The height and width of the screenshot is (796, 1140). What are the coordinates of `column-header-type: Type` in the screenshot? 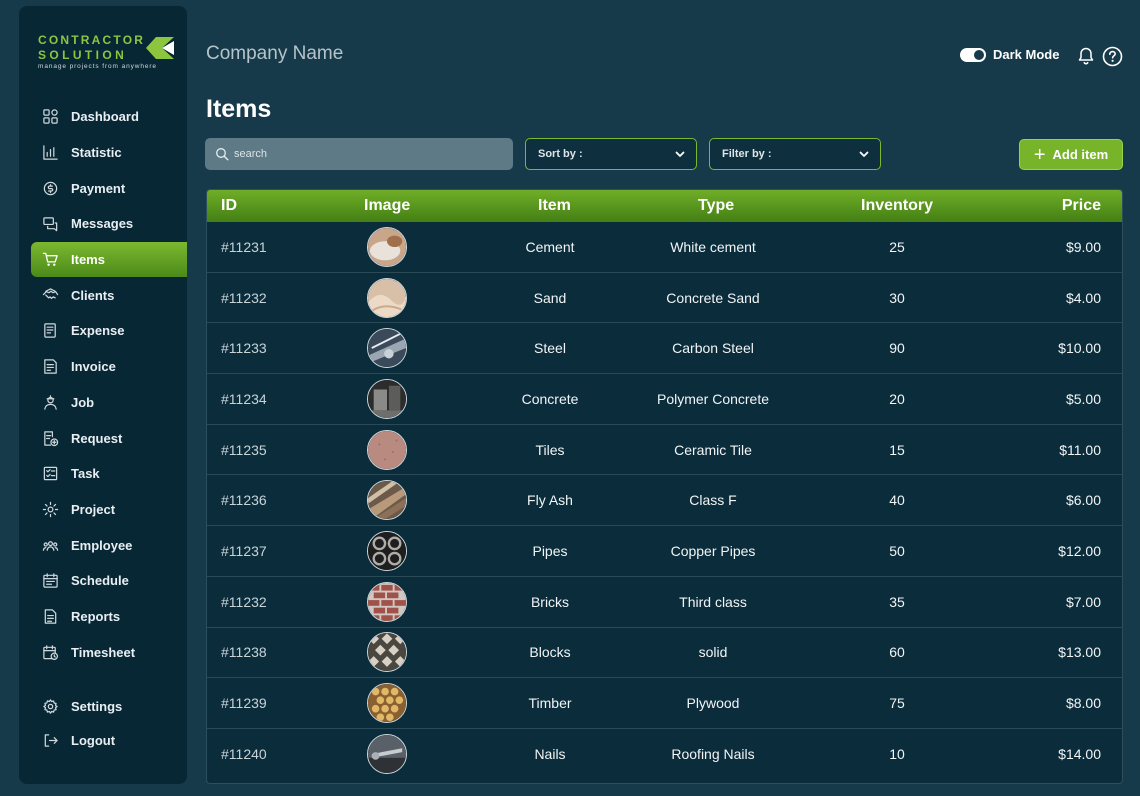 It's located at (716, 206).